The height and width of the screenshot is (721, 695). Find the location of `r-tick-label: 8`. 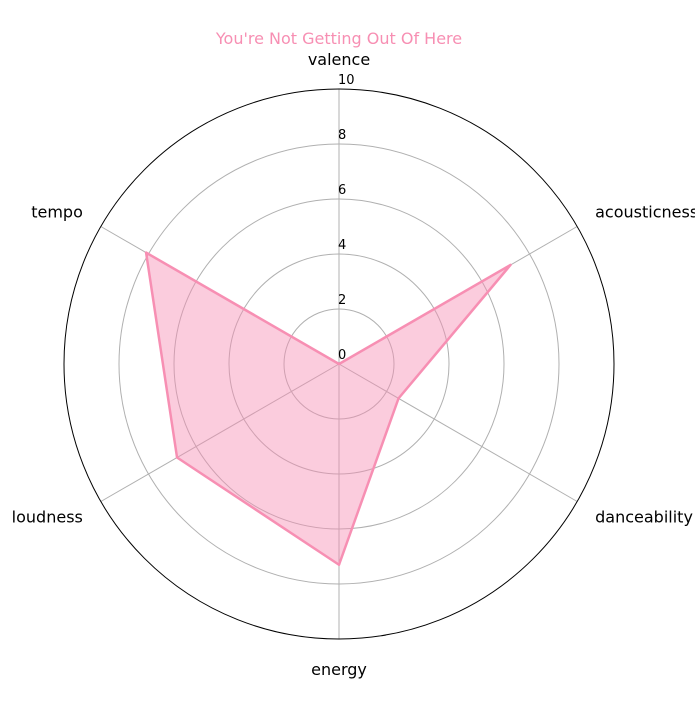

r-tick-label: 8 is located at coordinates (342, 135).